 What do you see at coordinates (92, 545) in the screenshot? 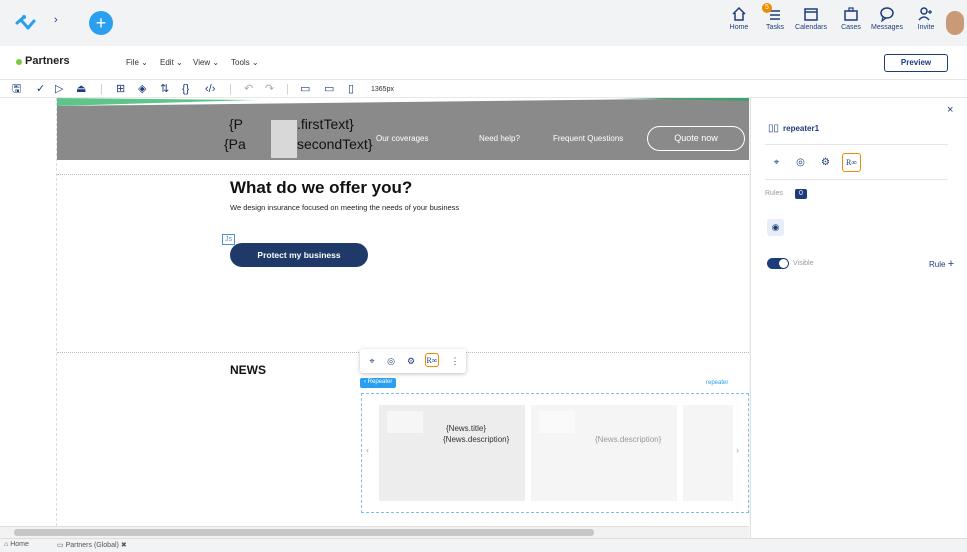
I see `tab-partners: ▭ Partners (Global) ✖` at bounding box center [92, 545].